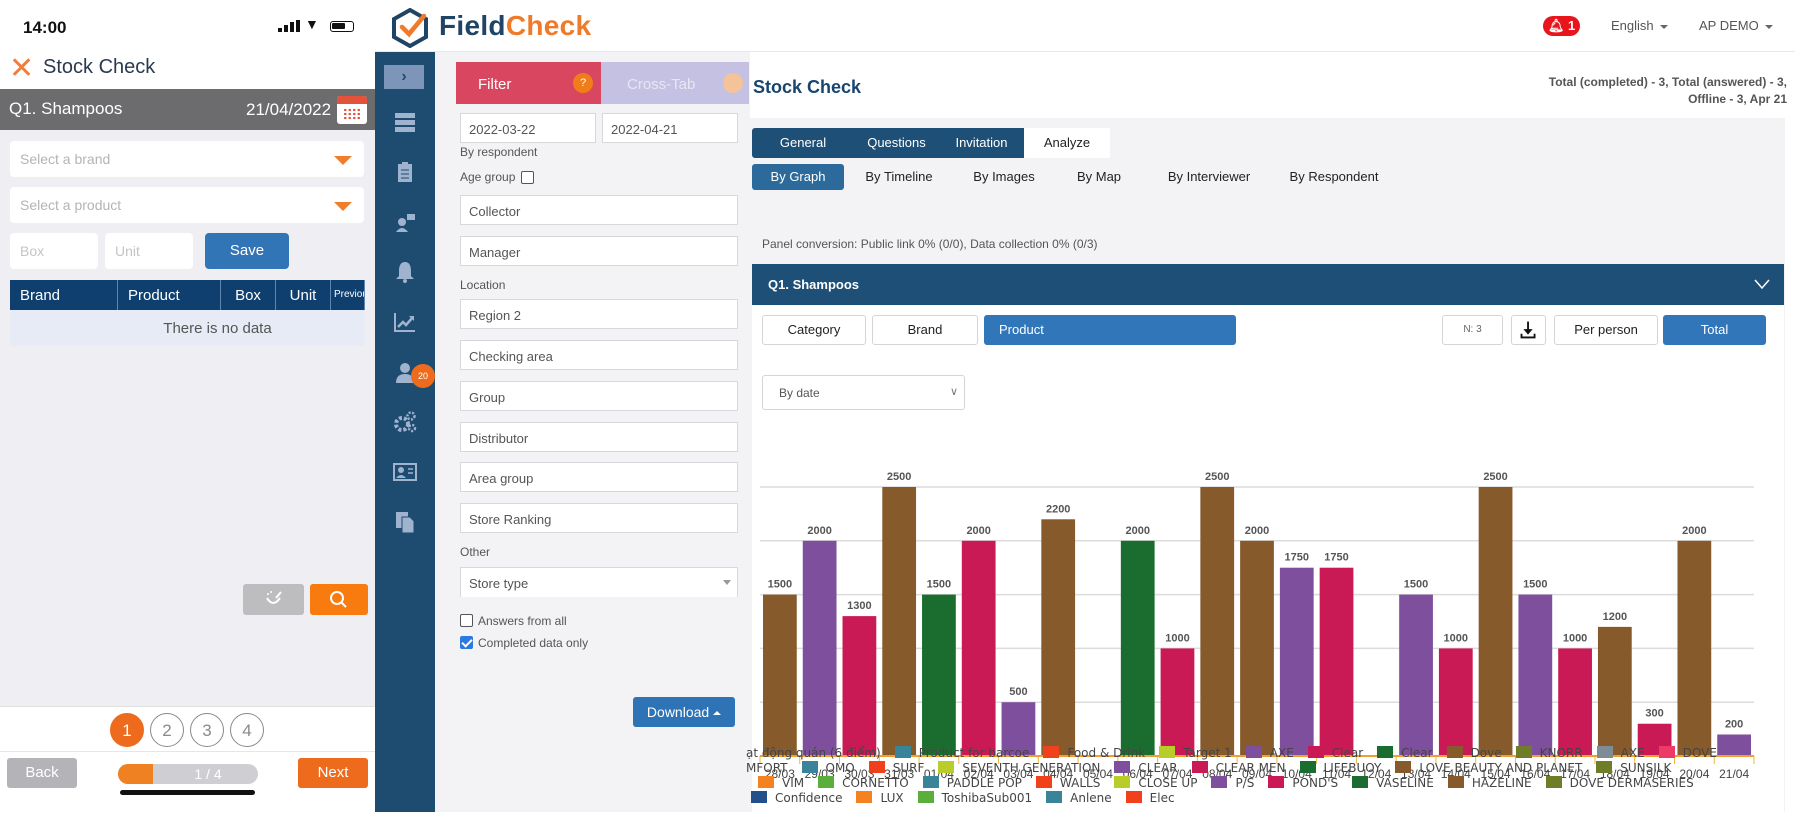  I want to click on calendar-icon, so click(352, 110).